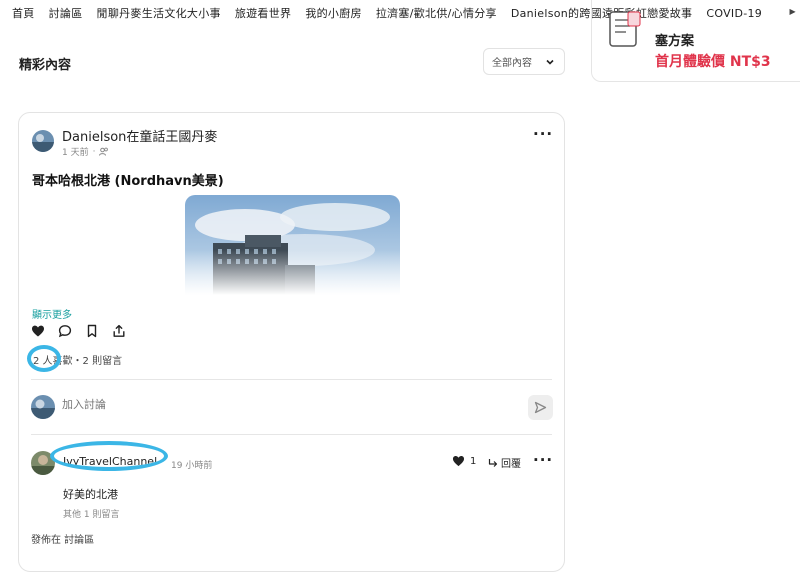  What do you see at coordinates (77, 359) in the screenshot?
I see `likes-comments-count: 2 人喜歡・2 則留言` at bounding box center [77, 359].